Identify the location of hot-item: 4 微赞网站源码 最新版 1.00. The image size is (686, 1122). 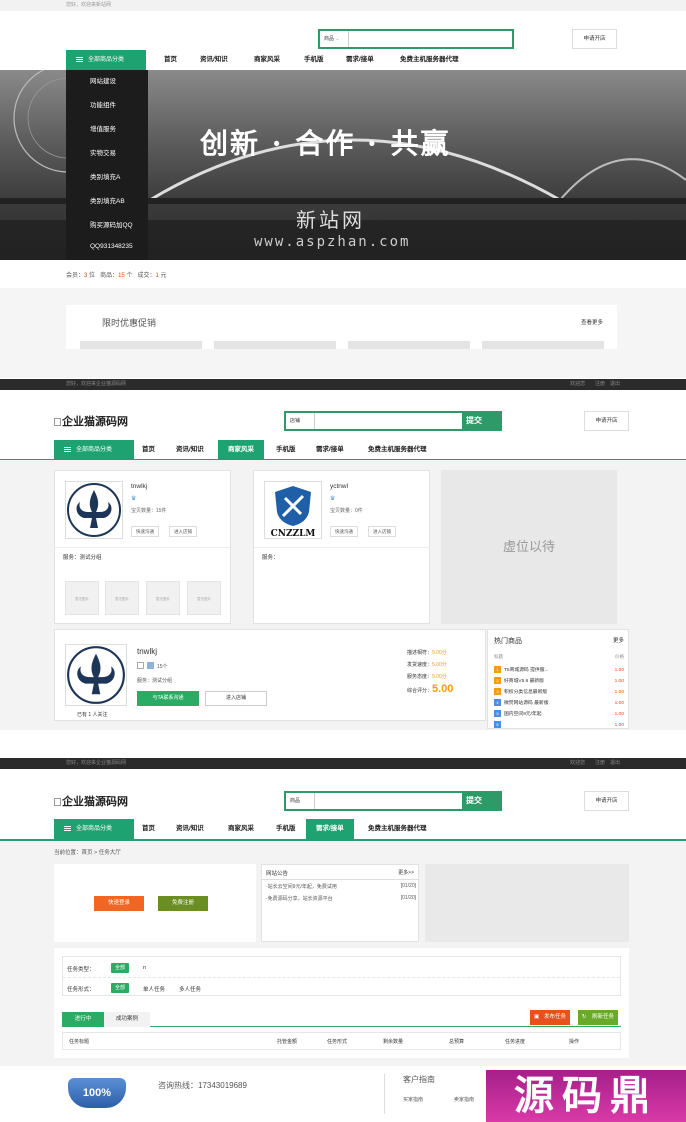
(559, 704).